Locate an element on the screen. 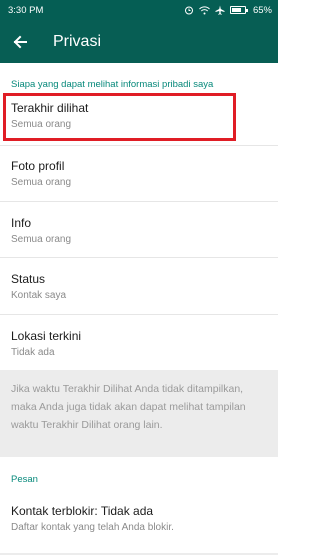  setting-profile-photo: Foto profil Semua orang is located at coordinates (139, 174).